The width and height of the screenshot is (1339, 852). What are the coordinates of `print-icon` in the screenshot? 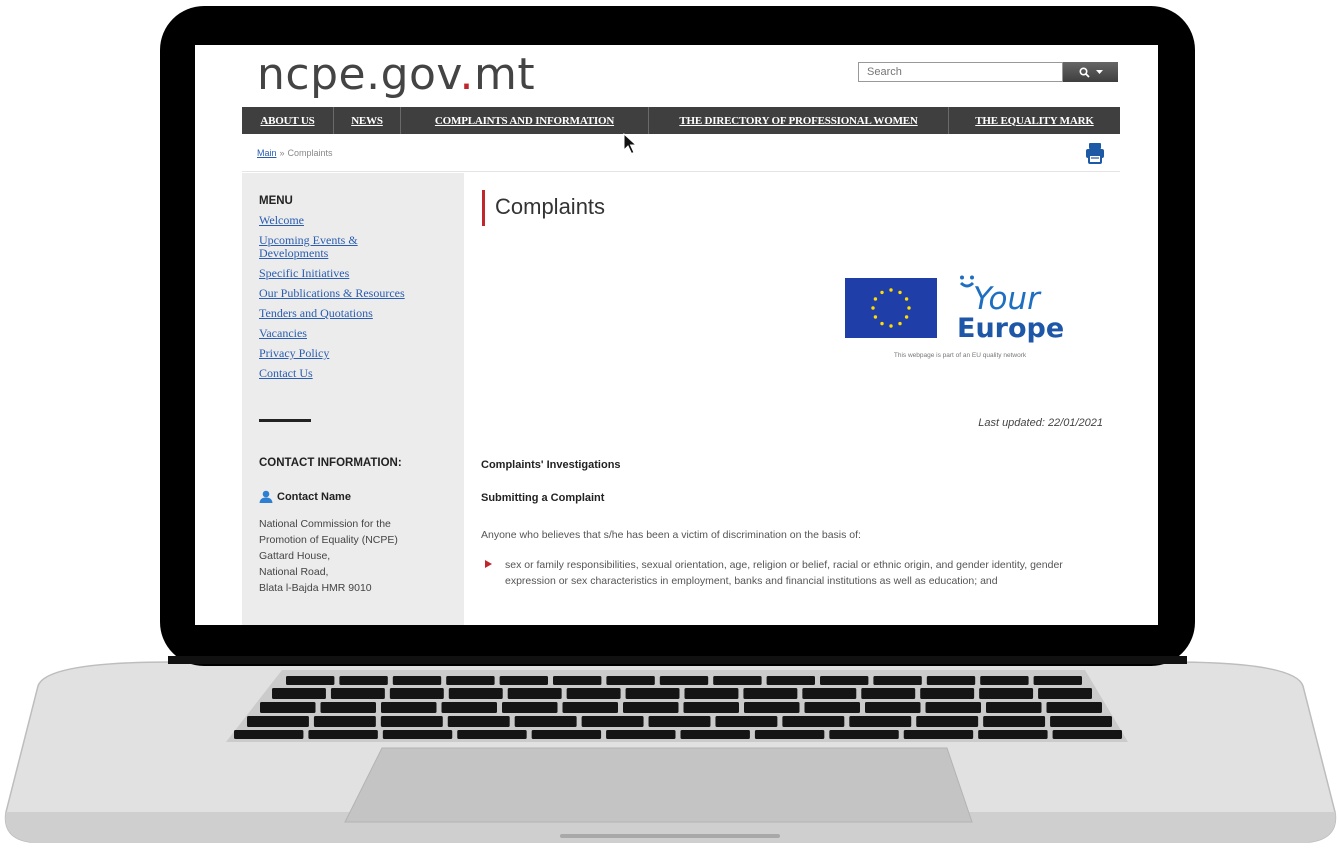 It's located at (1095, 153).